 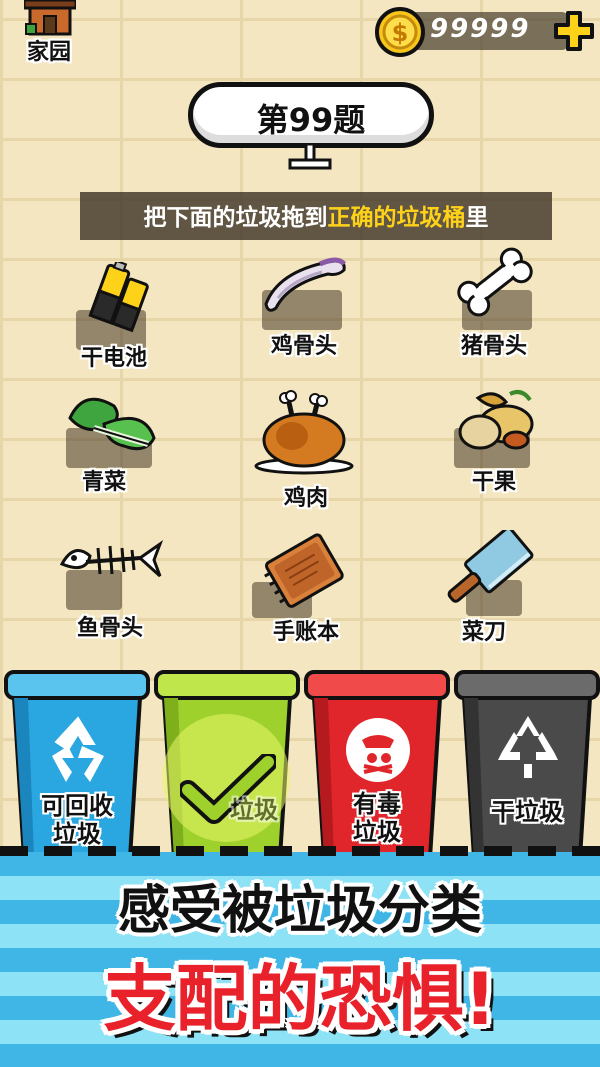 I want to click on hazardous-bin: 有毒 垃圾, so click(x=377, y=763).